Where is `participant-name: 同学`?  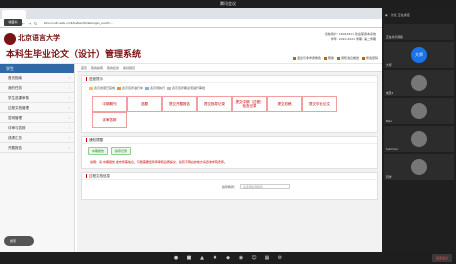
participant-name: 同学 is located at coordinates (389, 177).